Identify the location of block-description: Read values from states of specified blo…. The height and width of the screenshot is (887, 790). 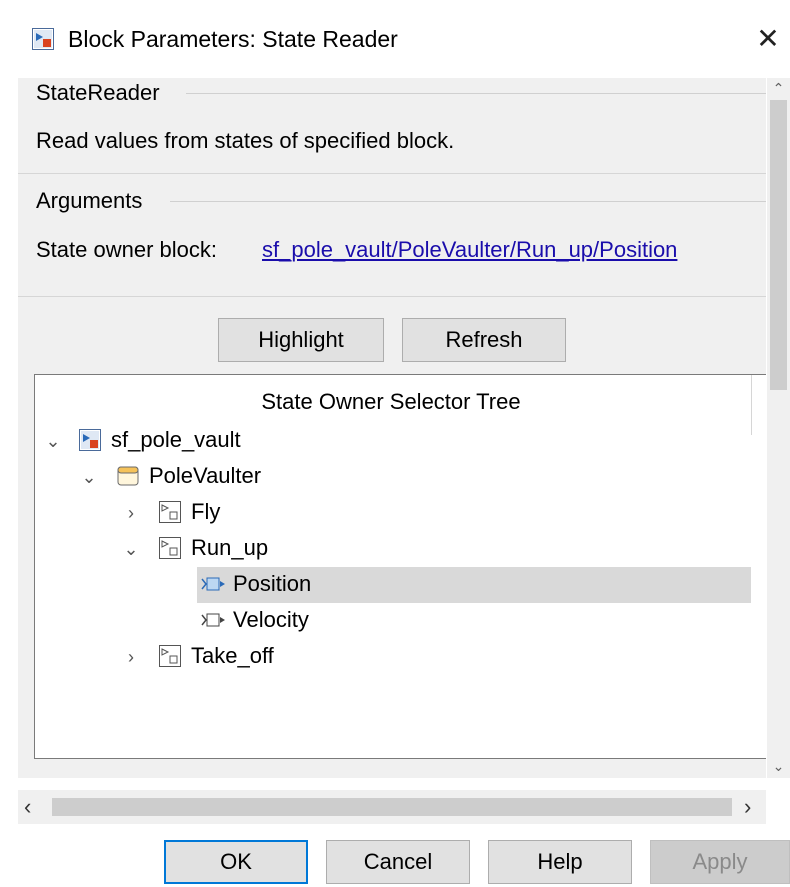
(245, 140).